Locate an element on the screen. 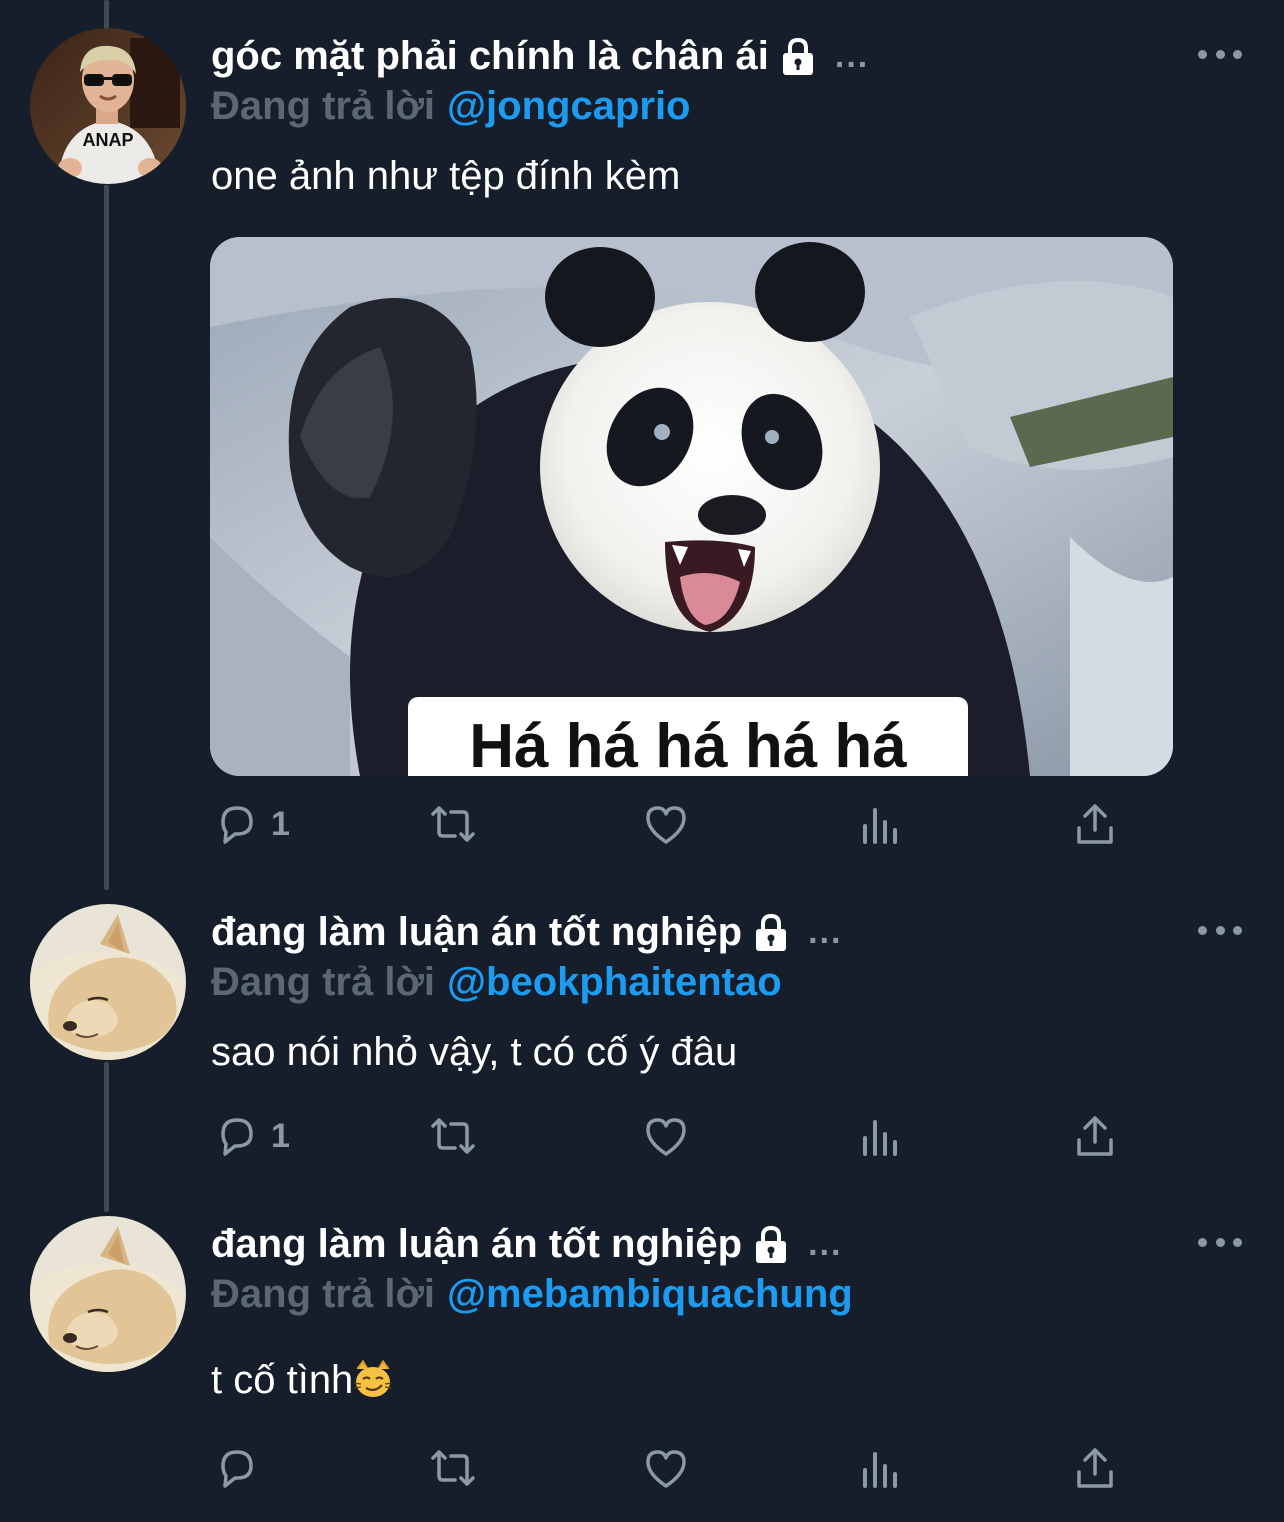 This screenshot has height=1522, width=1284. replying-to: Đang trả lời @beokphaitentao is located at coordinates (496, 982).